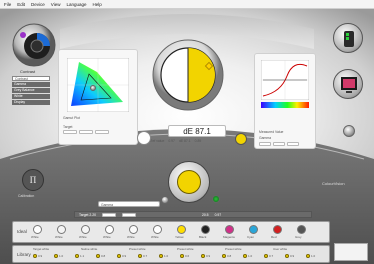  What do you see at coordinates (31, 84) in the screenshot?
I see `tab-gamma: Gamma` at bounding box center [31, 84].